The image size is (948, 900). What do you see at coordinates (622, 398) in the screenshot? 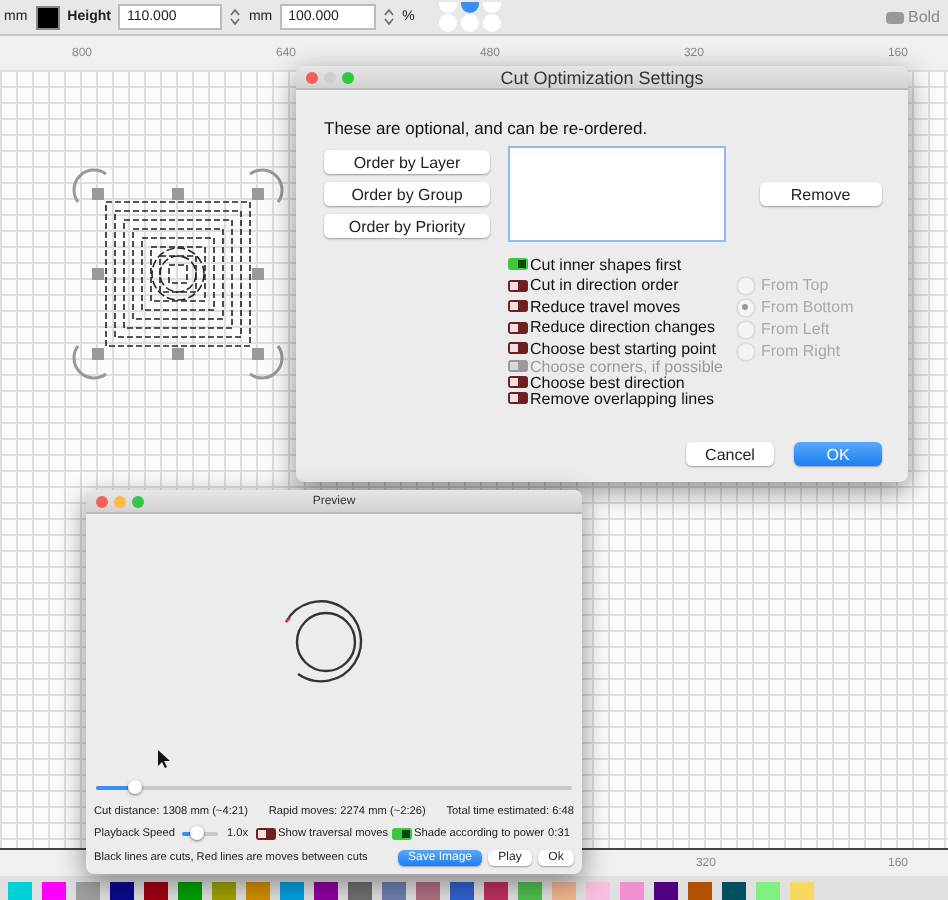
I see `option-label: Remove overlapping lines` at bounding box center [622, 398].